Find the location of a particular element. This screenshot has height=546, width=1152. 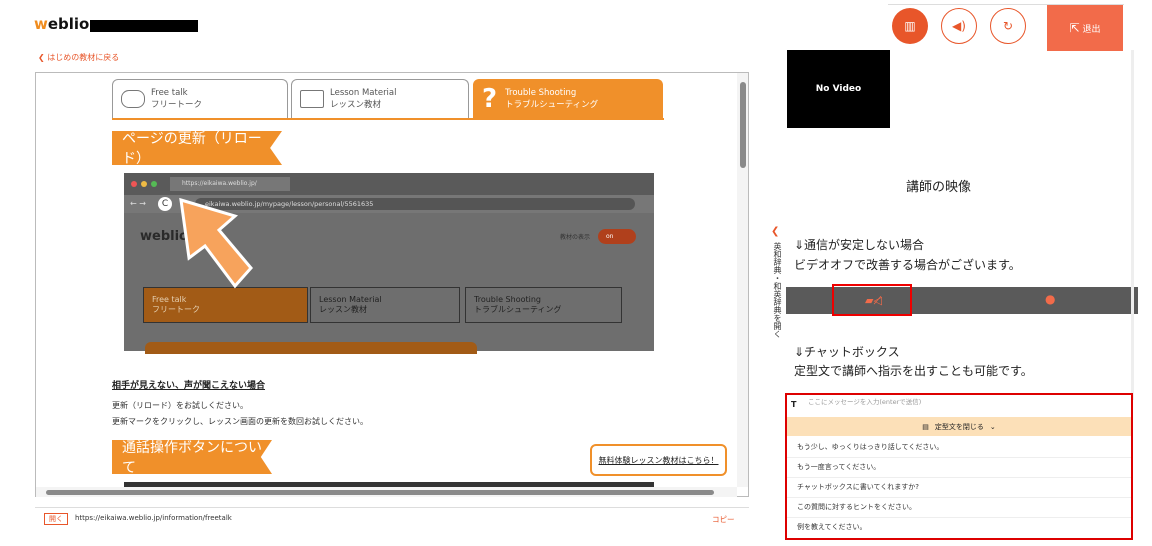

vertical-scroll-thumb is located at coordinates (743, 125).